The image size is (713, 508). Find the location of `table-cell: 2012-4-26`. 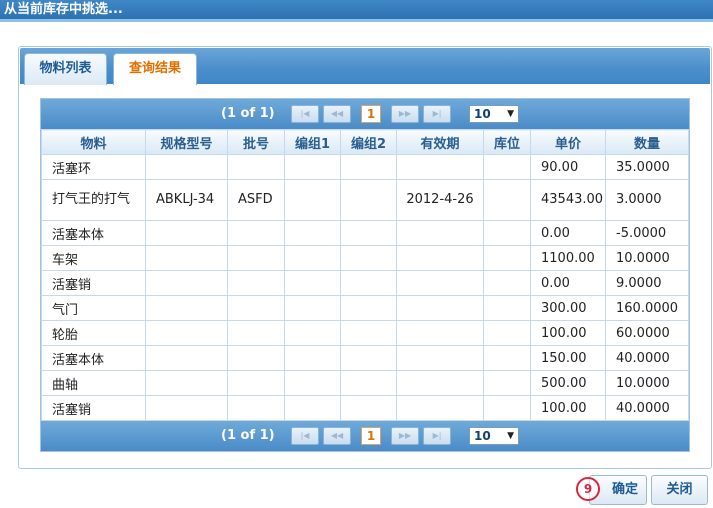

table-cell: 2012-4-26 is located at coordinates (440, 200).